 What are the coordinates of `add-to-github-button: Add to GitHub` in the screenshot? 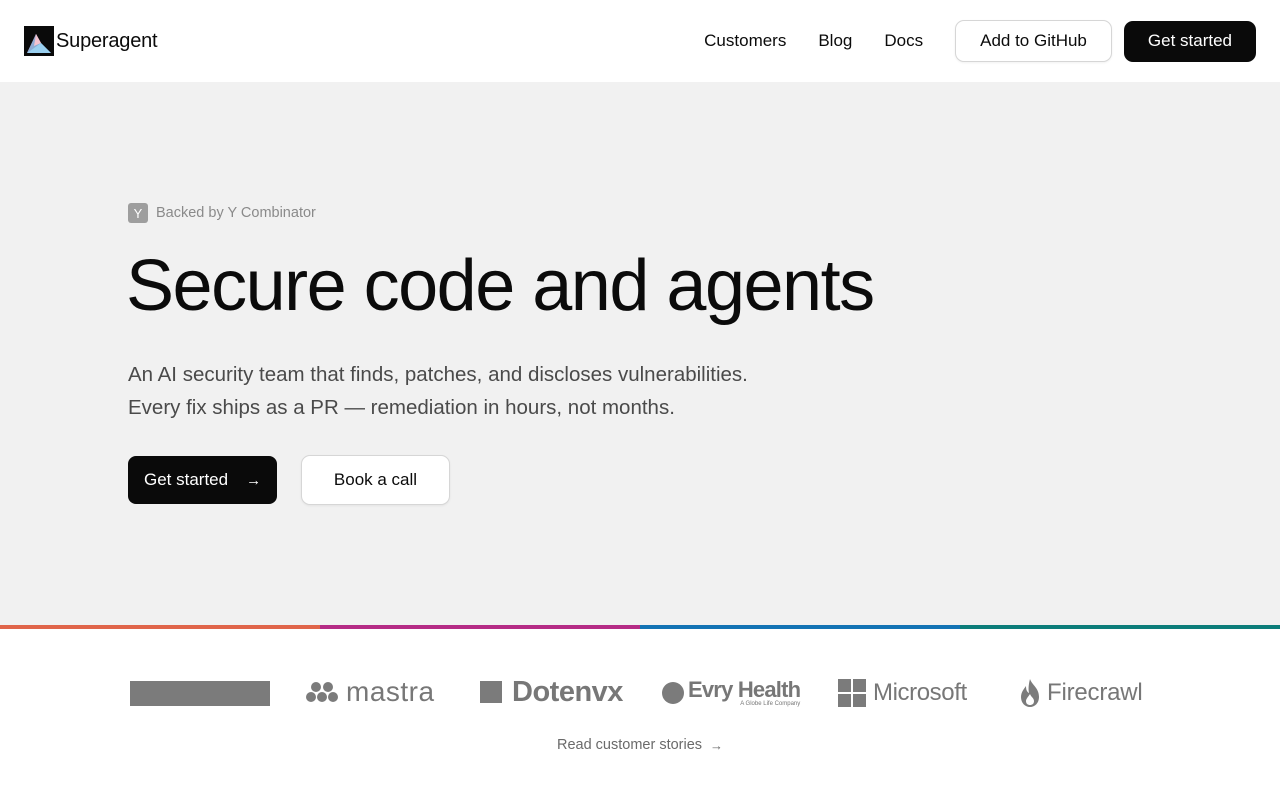 It's located at (1033, 41).